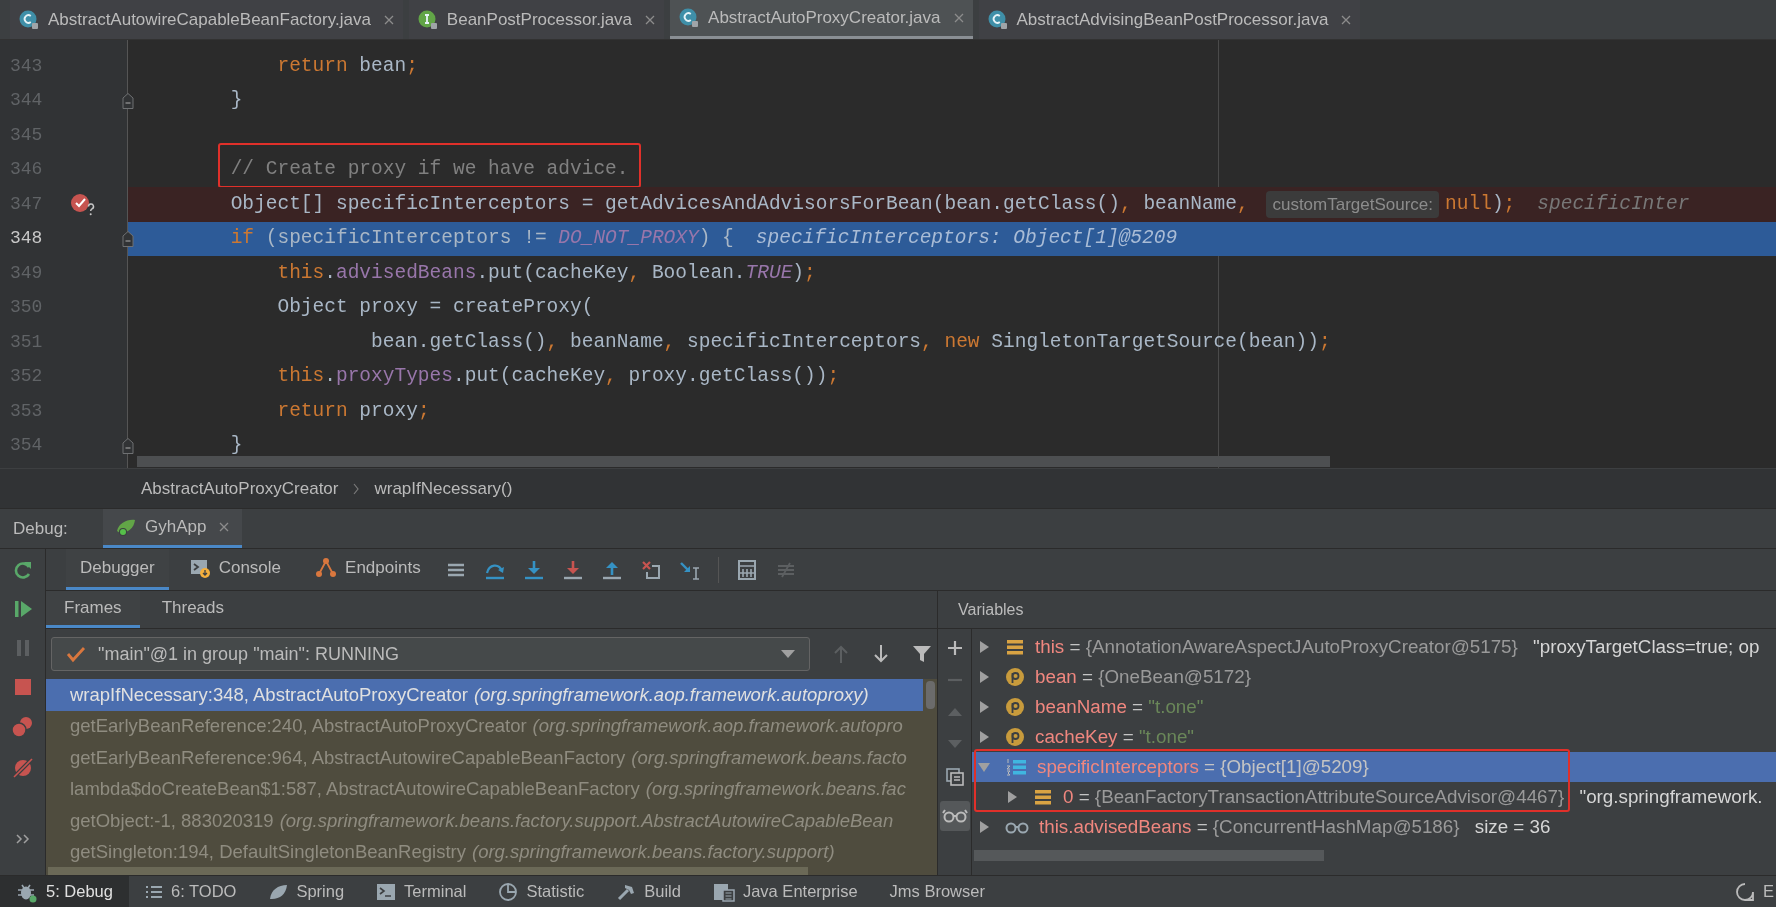 The height and width of the screenshot is (907, 1776). I want to click on thread-dropdown: "main"@1 in group "main": RUNNING, so click(430, 654).